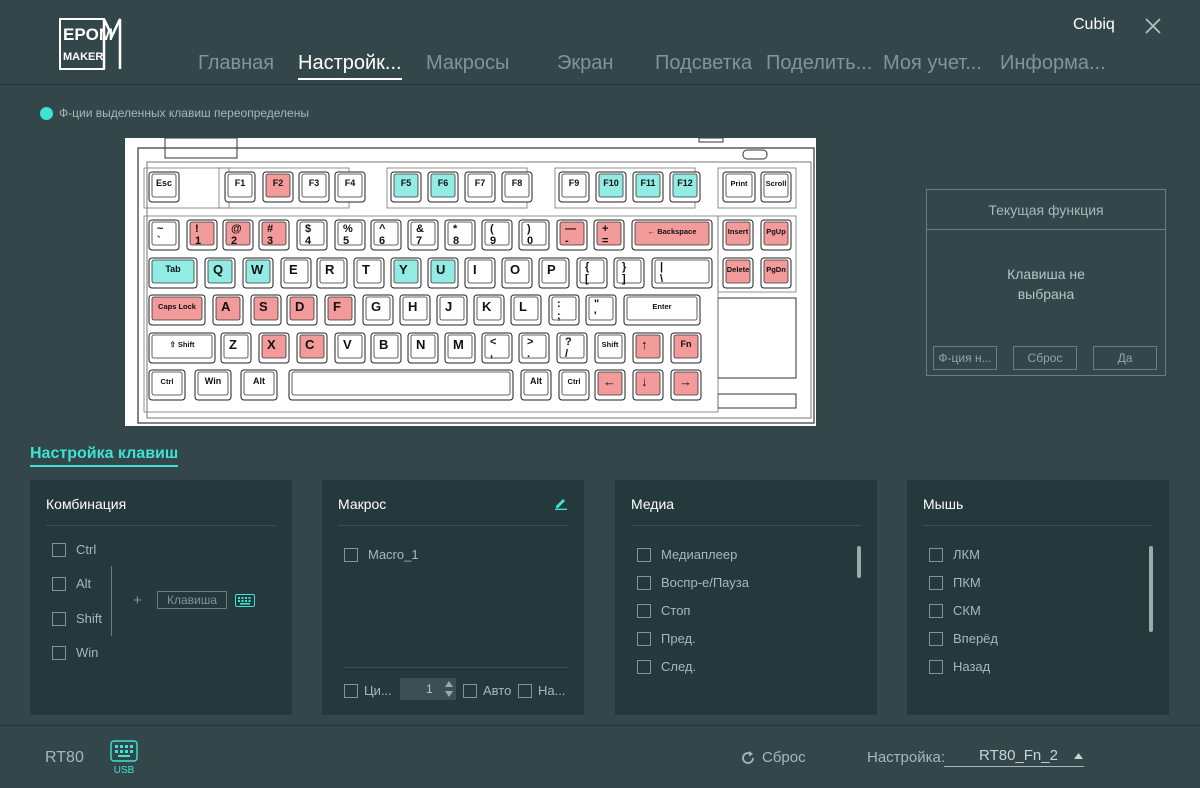 The image size is (1200, 788). I want to click on key: V, so click(350, 348).